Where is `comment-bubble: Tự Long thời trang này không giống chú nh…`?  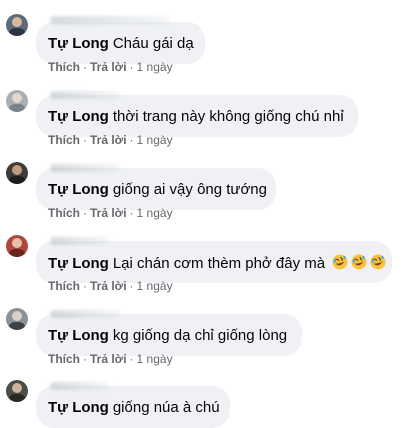 comment-bubble: Tự Long thời trang này không giống chú nh… is located at coordinates (197, 114).